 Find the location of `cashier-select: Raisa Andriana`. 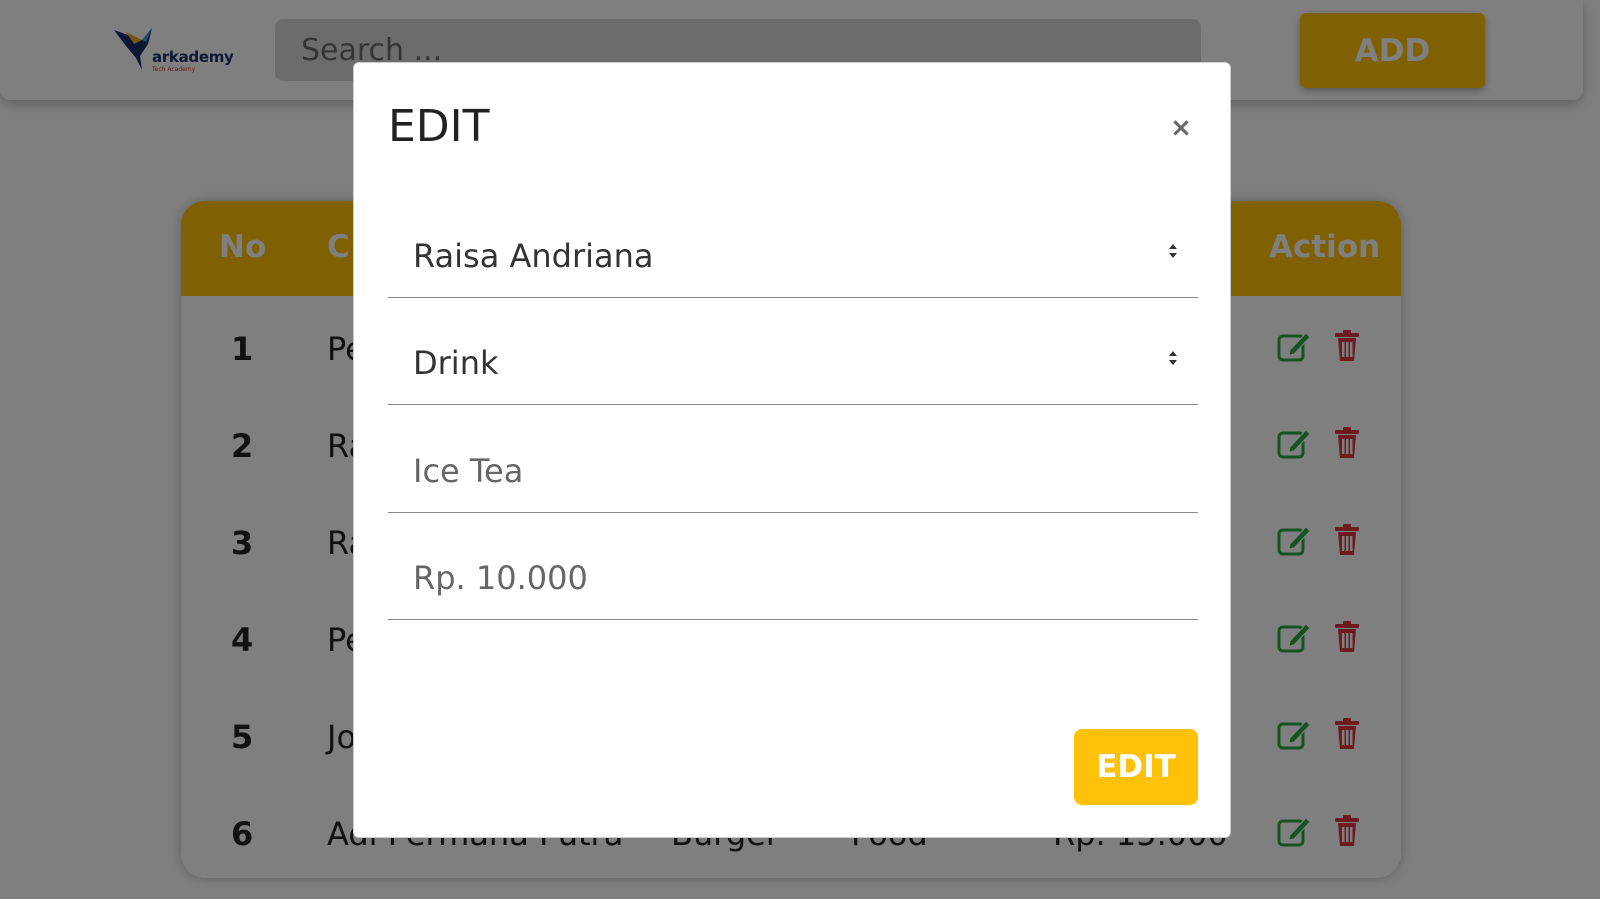

cashier-select: Raisa Andriana is located at coordinates (793, 250).